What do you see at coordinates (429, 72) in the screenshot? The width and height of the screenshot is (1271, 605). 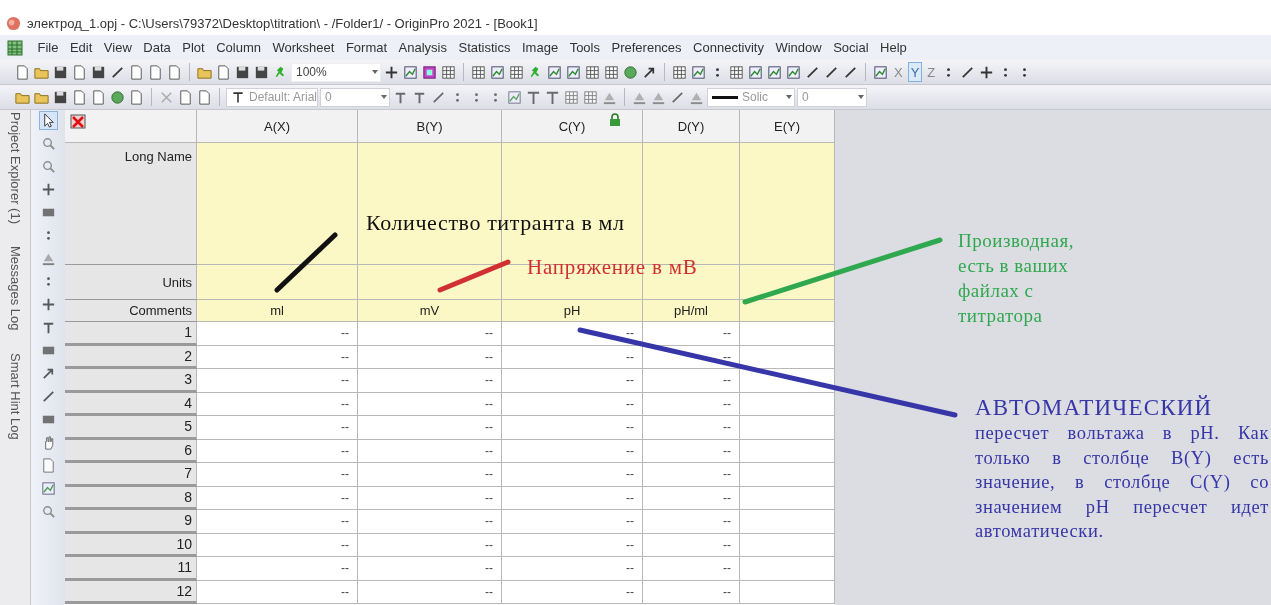 I see `window-icon` at bounding box center [429, 72].